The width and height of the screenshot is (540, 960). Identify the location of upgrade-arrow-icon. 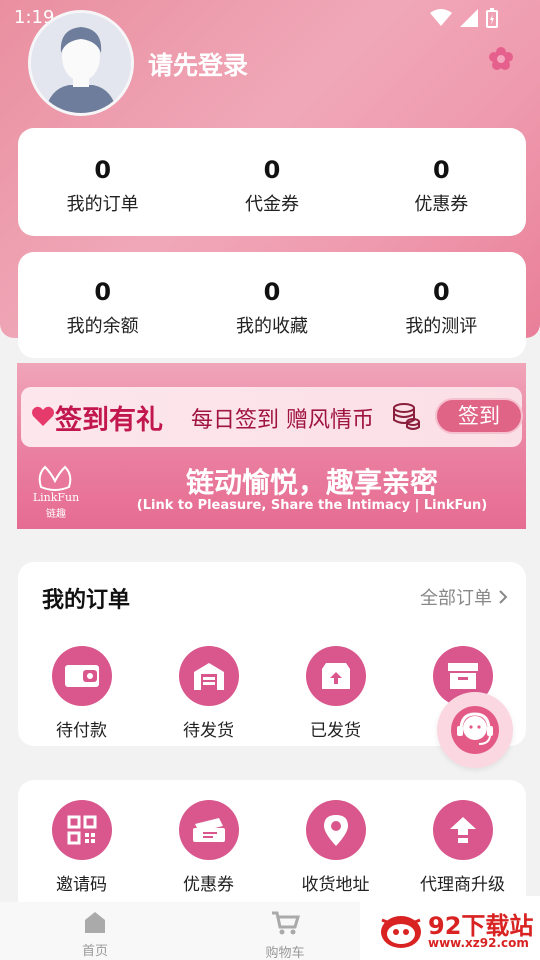
(462, 830).